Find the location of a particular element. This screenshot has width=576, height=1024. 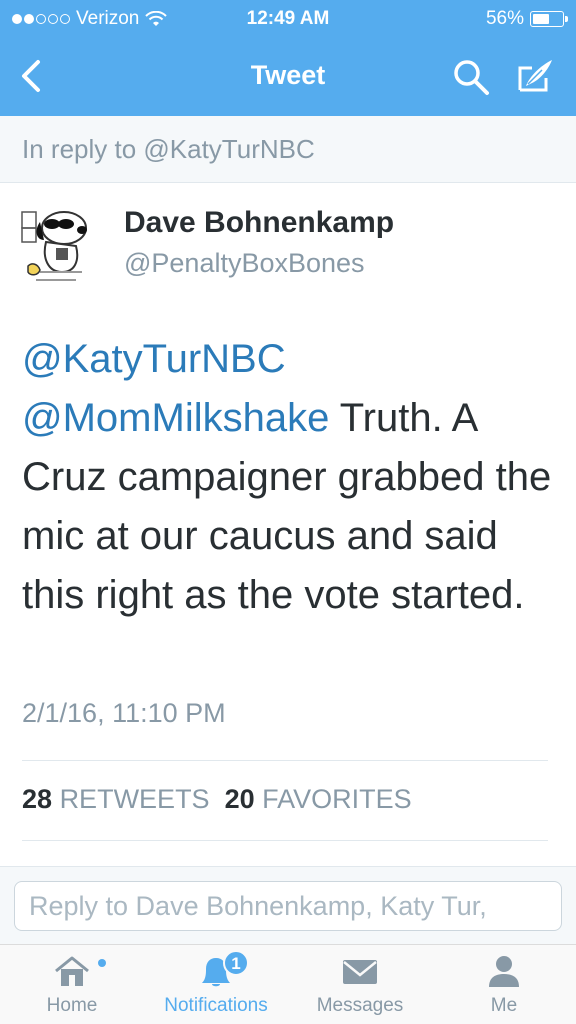

tweet-timestamp: 2/1/16, 11:10 PM is located at coordinates (124, 713).